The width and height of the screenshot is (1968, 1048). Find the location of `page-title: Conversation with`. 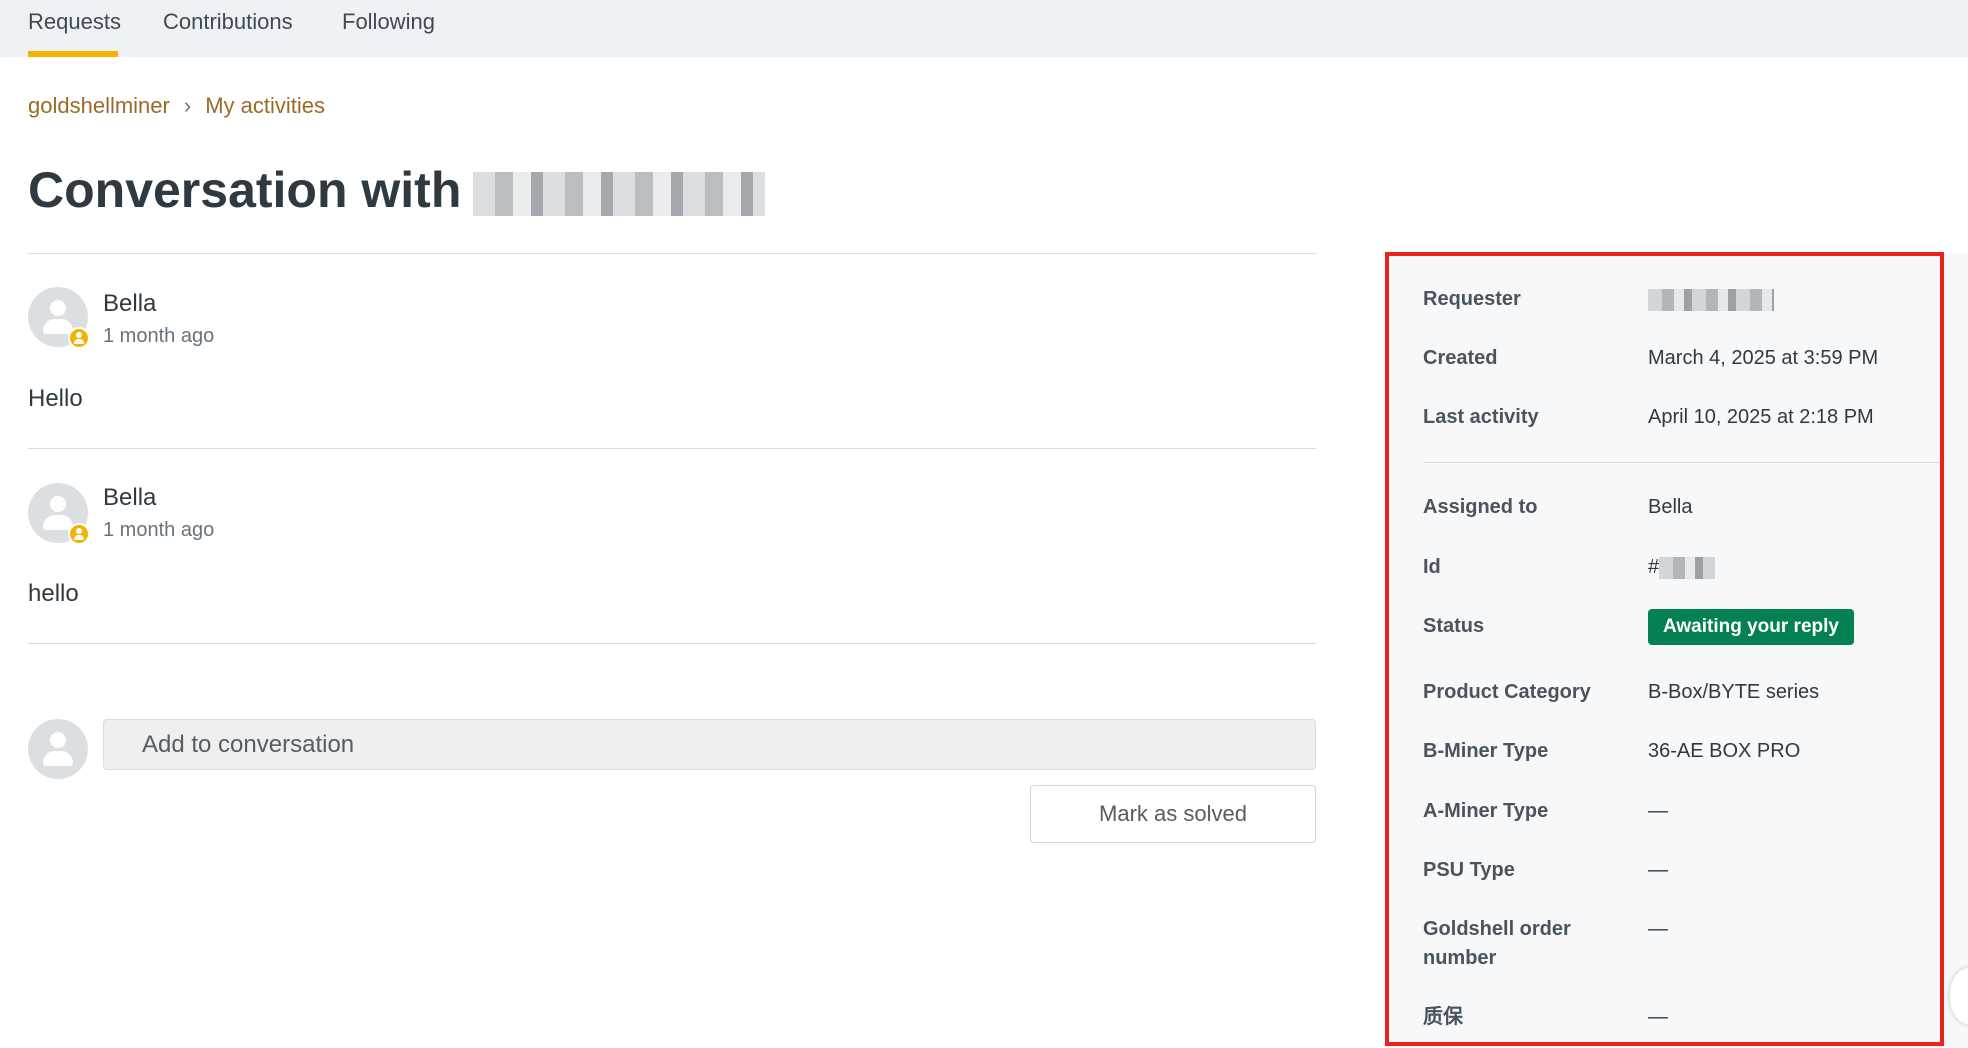

page-title: Conversation with is located at coordinates (397, 190).